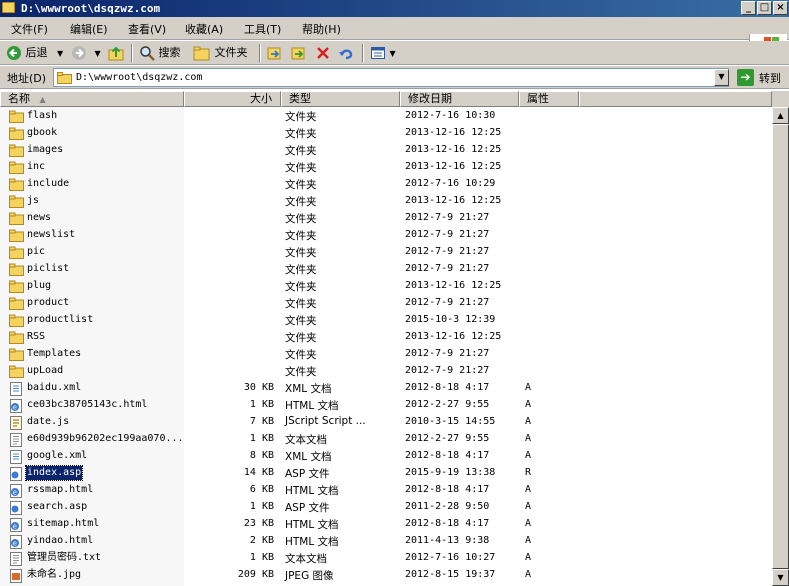 This screenshot has width=789, height=586. I want to click on column-name-header: 名称 ▲, so click(92, 99).